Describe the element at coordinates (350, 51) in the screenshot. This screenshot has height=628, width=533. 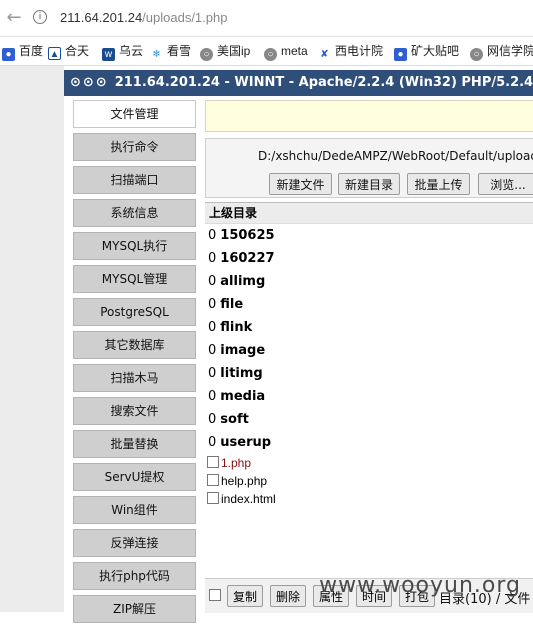
I see `bookmark-xidian: ✘ 西电计院` at that location.